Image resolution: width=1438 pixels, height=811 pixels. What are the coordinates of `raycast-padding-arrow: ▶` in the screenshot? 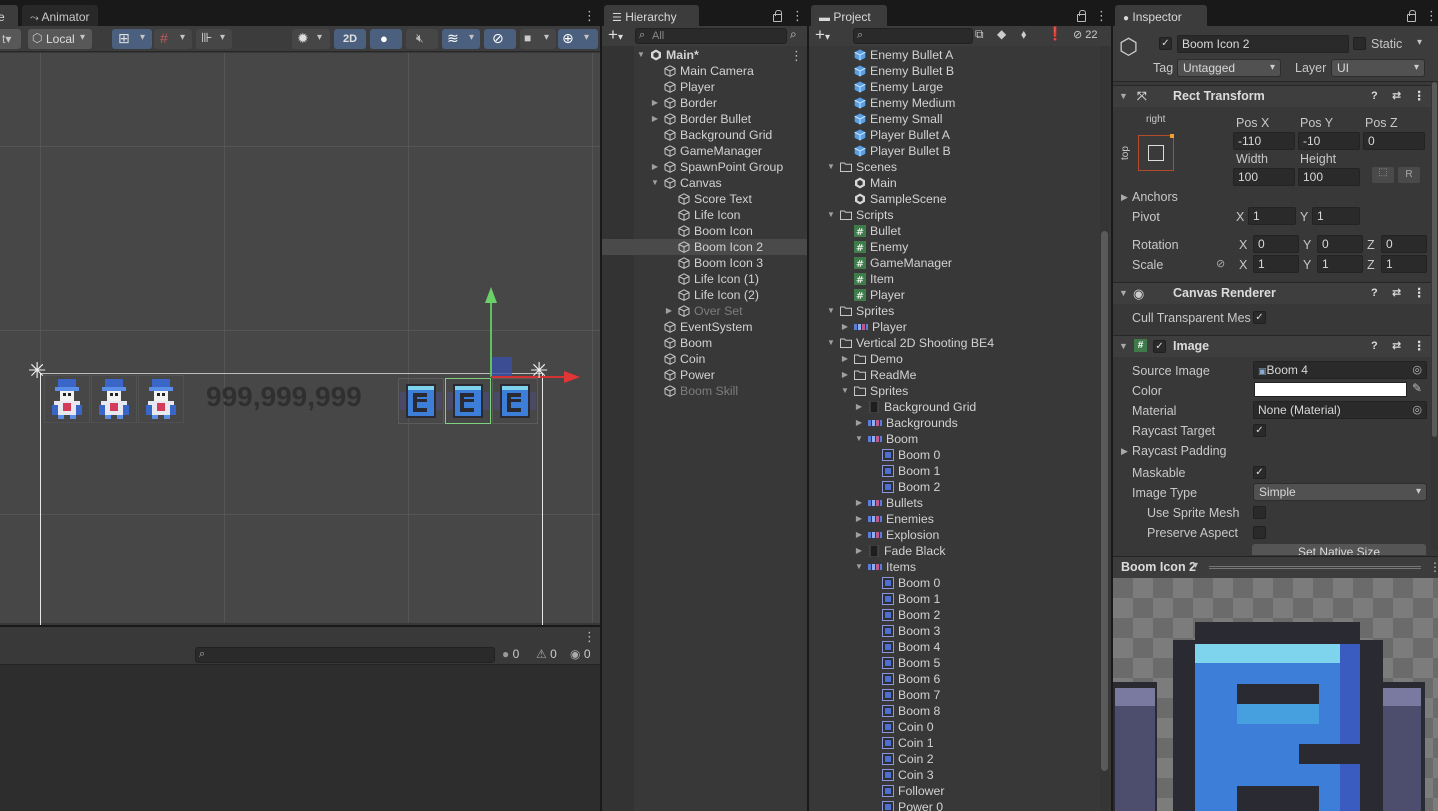 It's located at (1124, 451).